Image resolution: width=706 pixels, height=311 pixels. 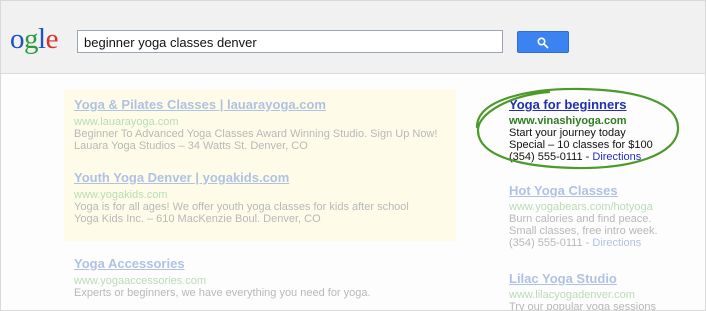 What do you see at coordinates (140, 281) in the screenshot?
I see `result-url: www.yogaaccessories.com` at bounding box center [140, 281].